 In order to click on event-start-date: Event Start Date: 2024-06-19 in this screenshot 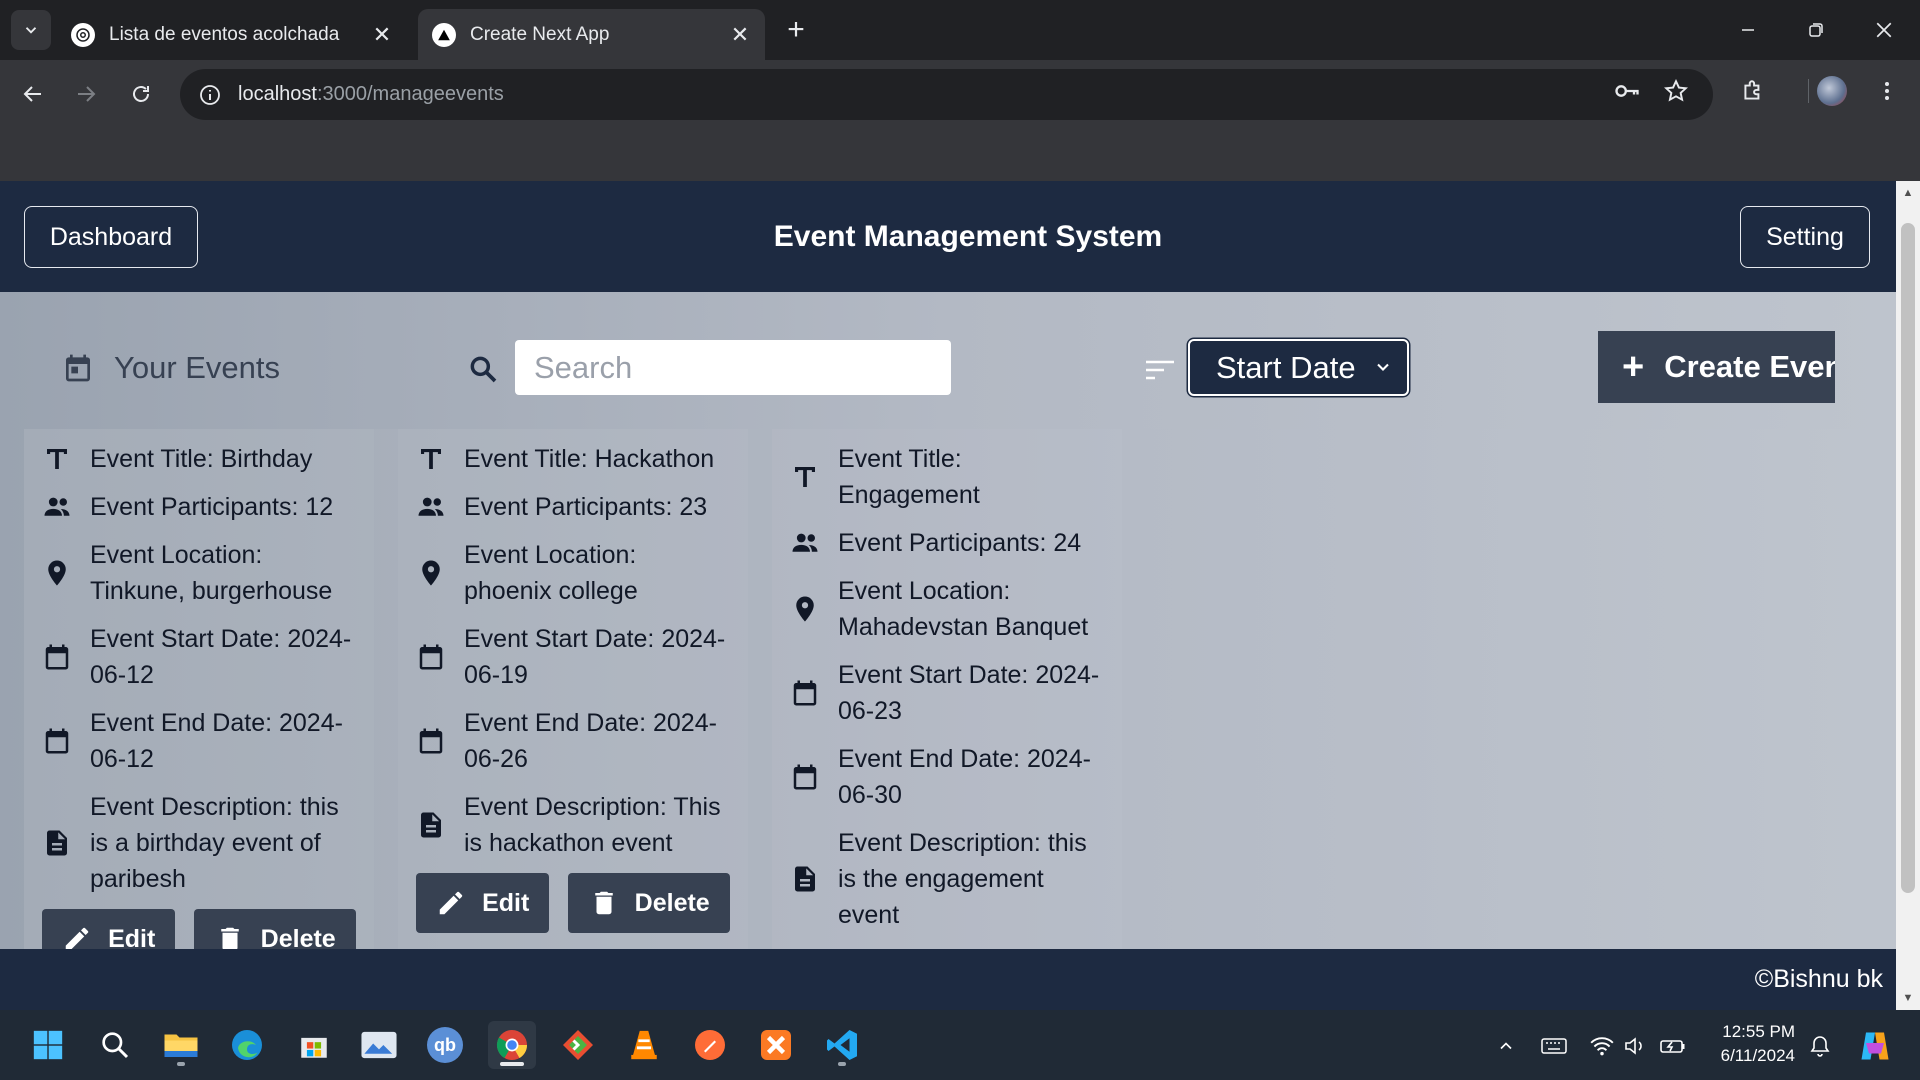, I will do `click(595, 657)`.